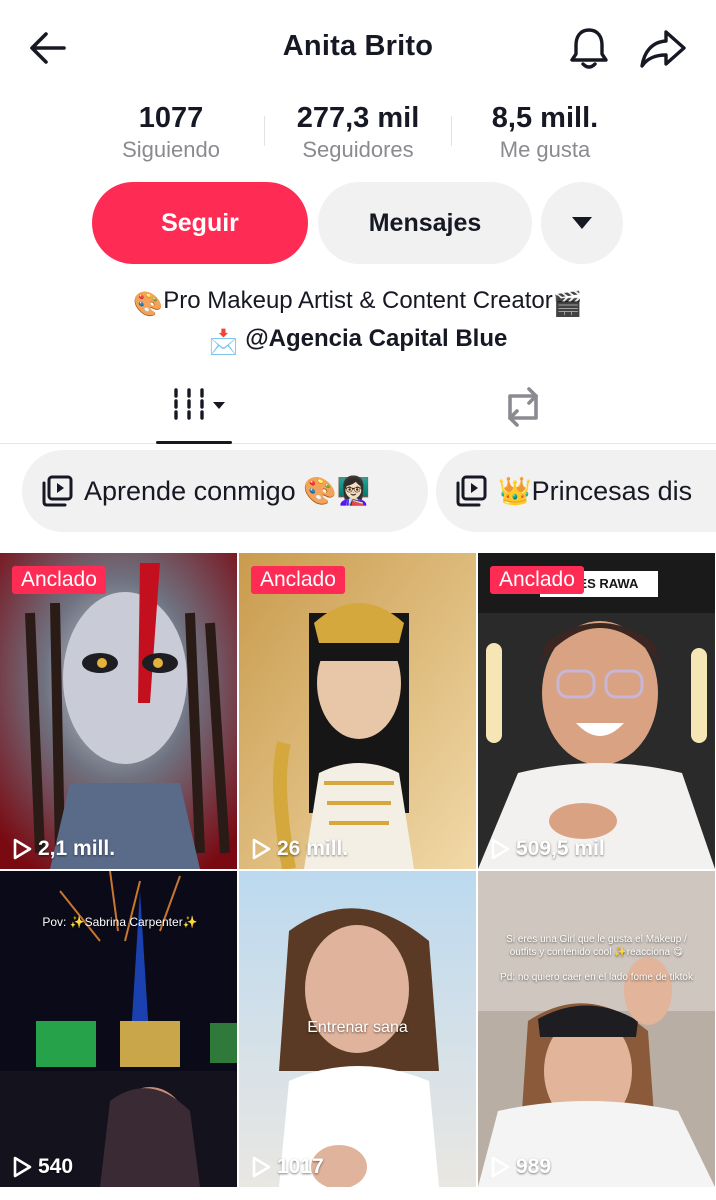 The width and height of the screenshot is (716, 1200). I want to click on profile-actions: Seguir Mensajes, so click(358, 224).